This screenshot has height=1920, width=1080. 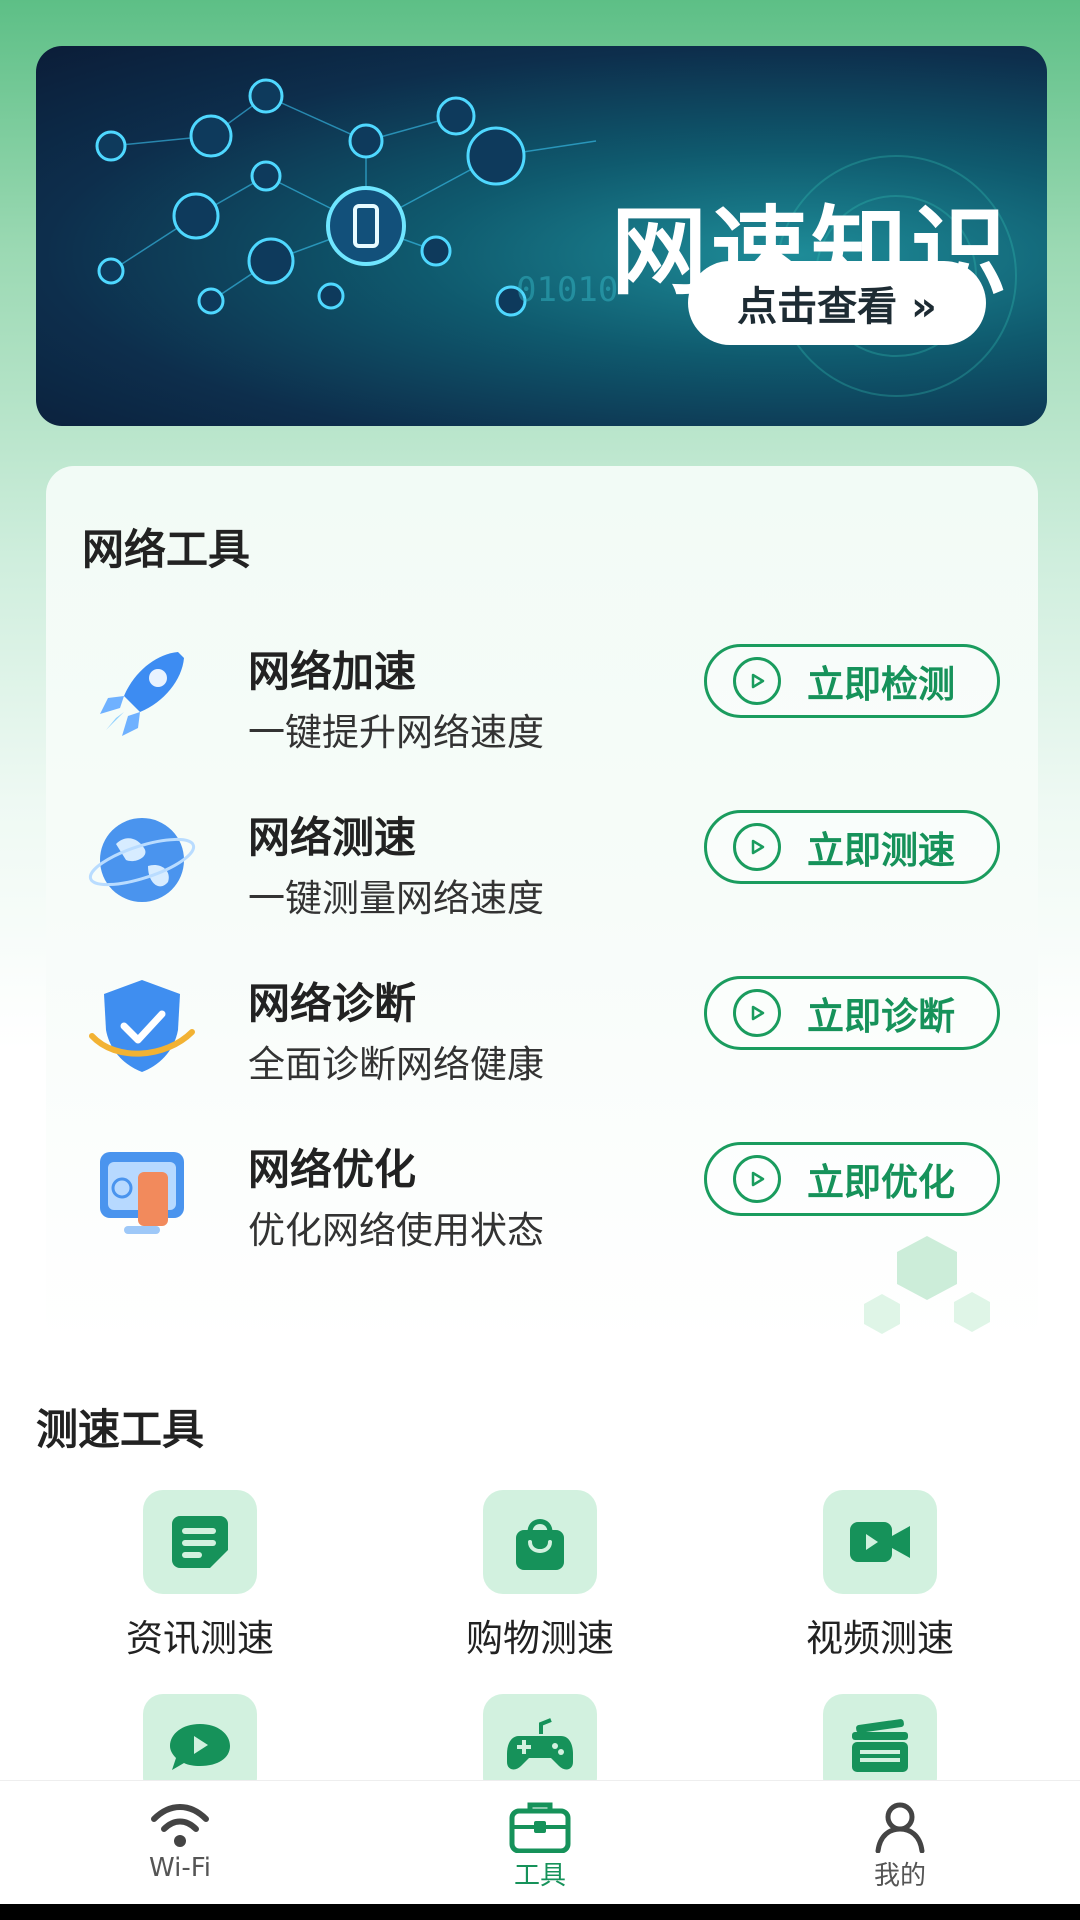 I want to click on system-nav-strip, so click(x=540, y=1912).